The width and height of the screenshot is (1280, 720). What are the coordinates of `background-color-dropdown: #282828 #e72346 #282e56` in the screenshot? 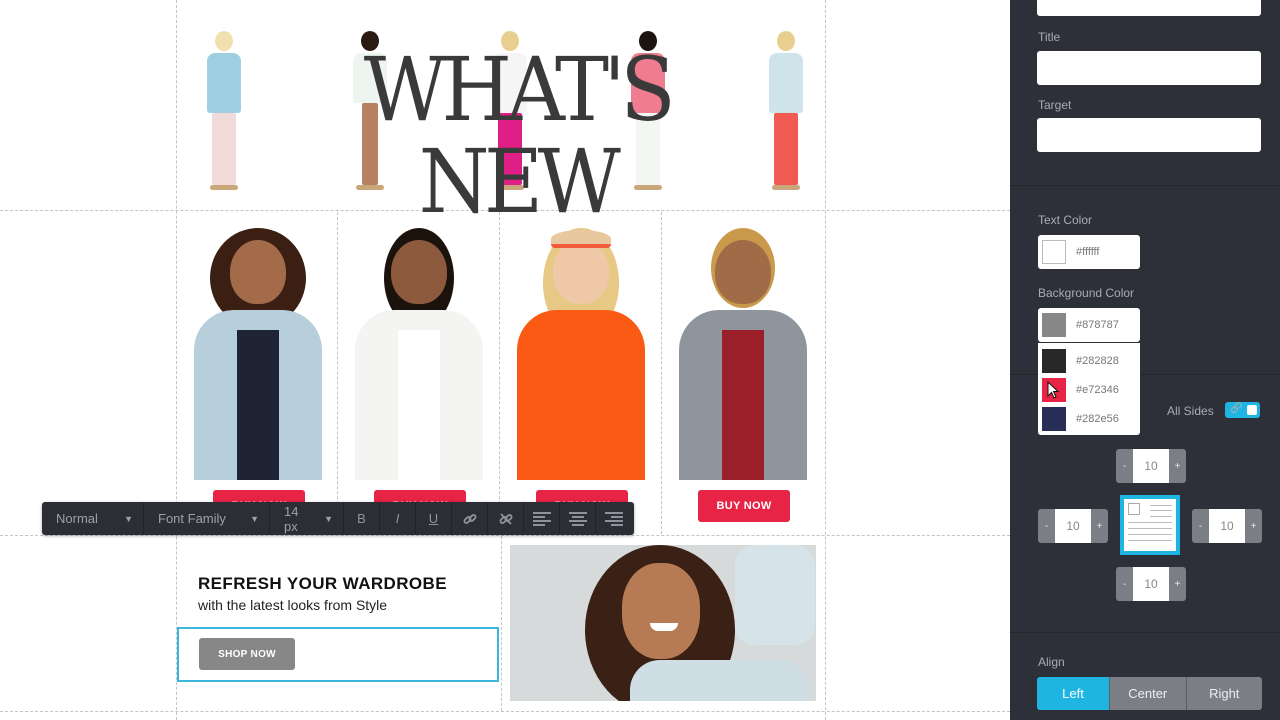 It's located at (1089, 389).